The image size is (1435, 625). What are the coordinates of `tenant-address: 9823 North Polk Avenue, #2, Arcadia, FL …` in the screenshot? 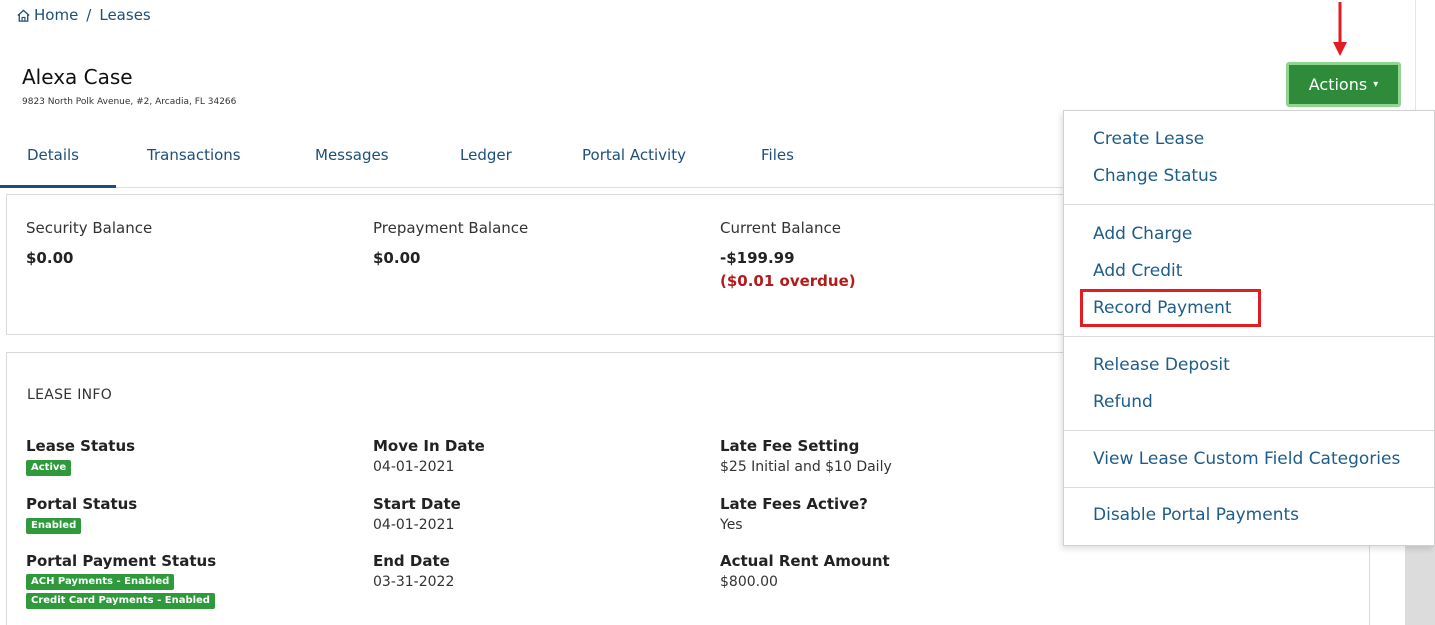 It's located at (129, 102).